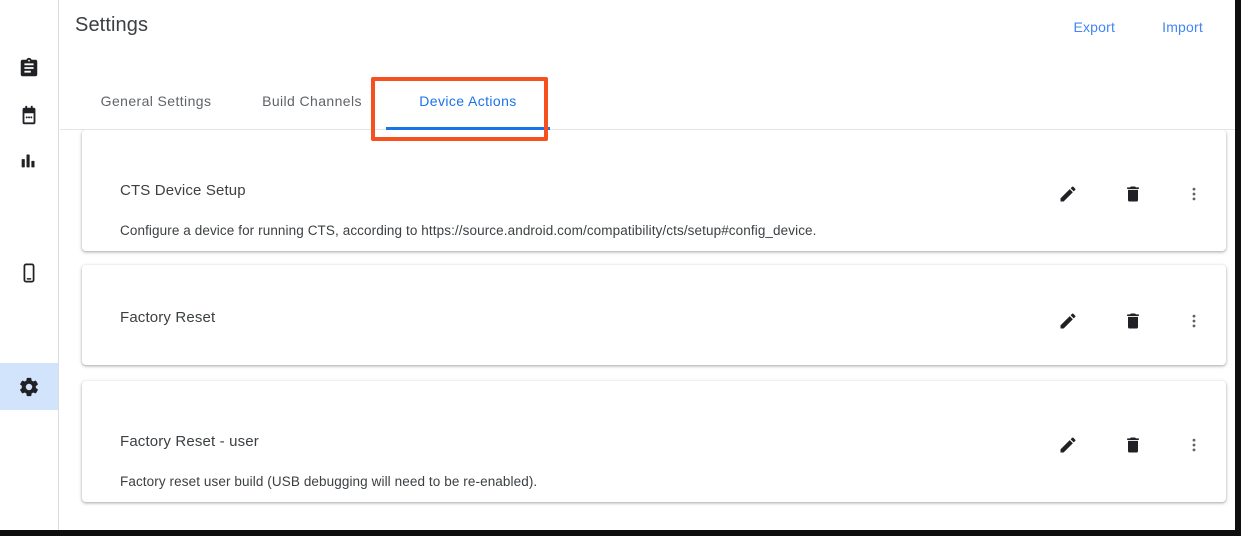 This screenshot has width=1241, height=536. Describe the element at coordinates (112, 25) in the screenshot. I see `page-title: Settings` at that location.